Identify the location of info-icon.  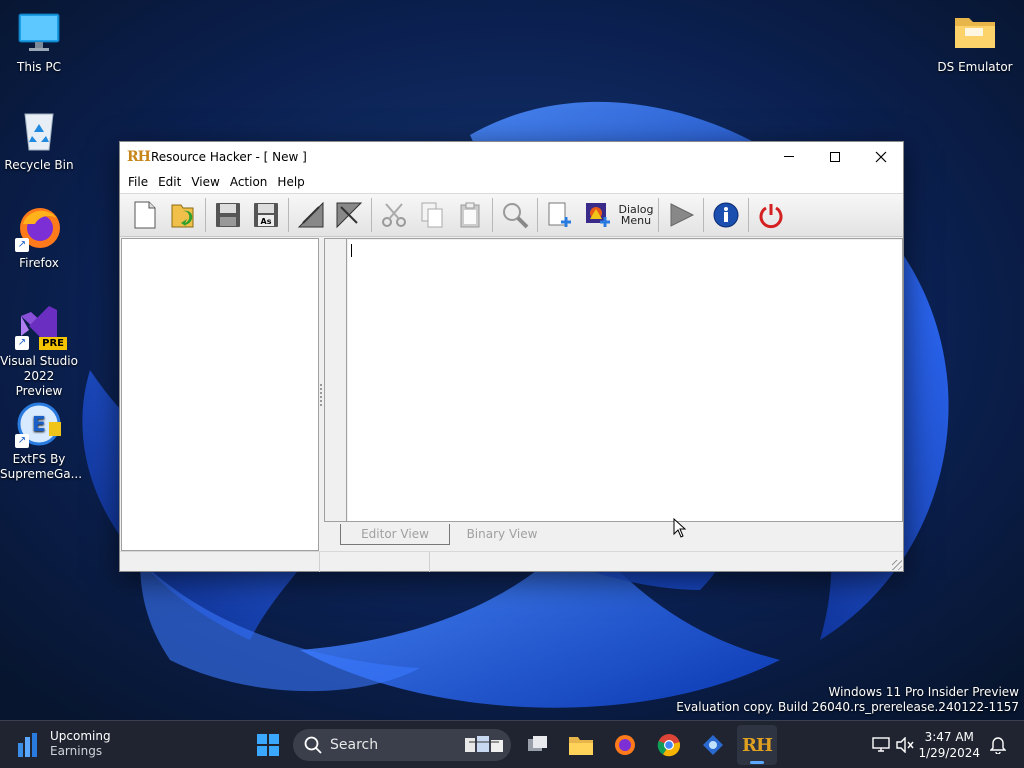
(726, 215).